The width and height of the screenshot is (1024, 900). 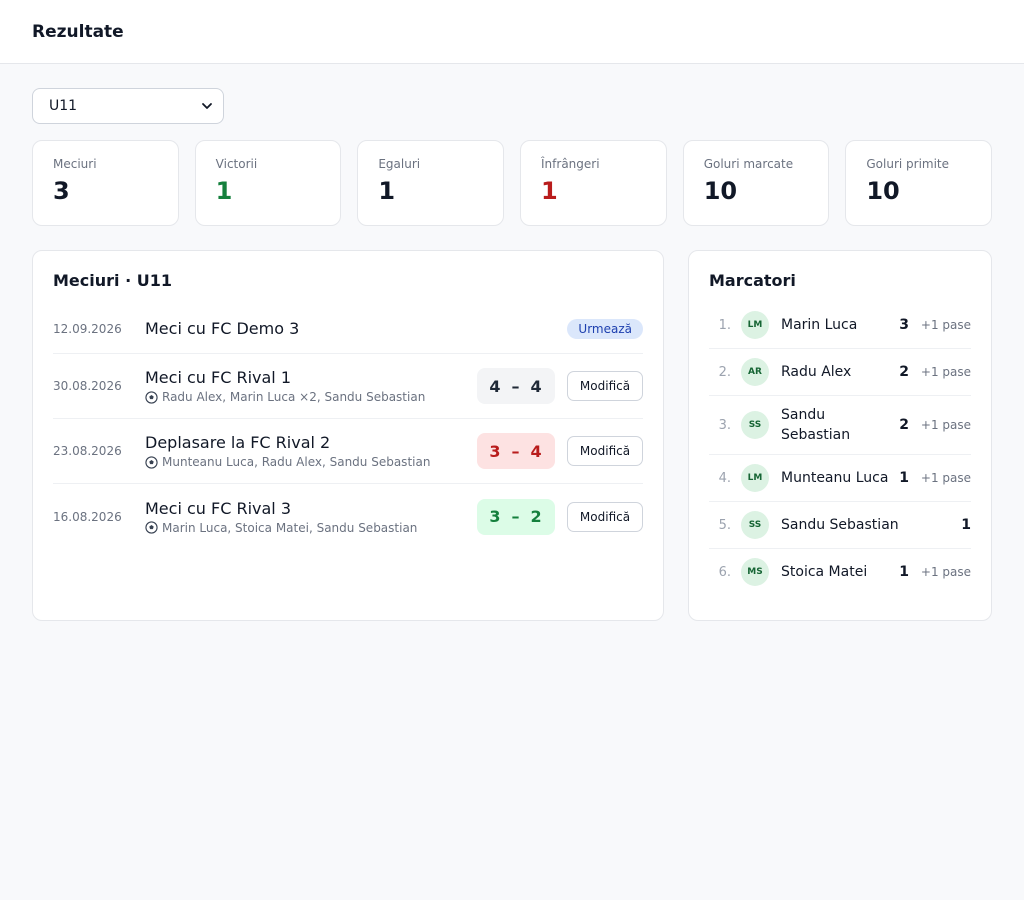 I want to click on match-title: Meci cu FC Demo 3, so click(x=222, y=328).